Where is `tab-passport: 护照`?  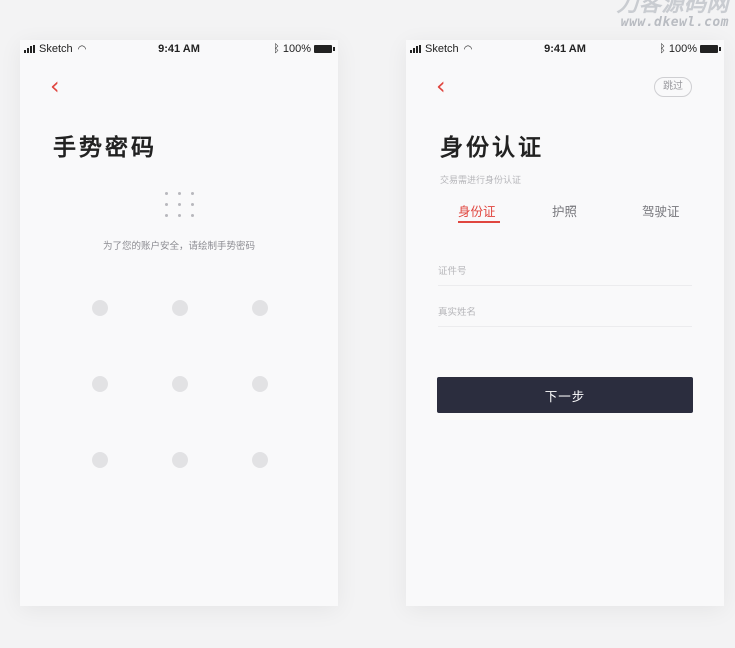 tab-passport: 护照 is located at coordinates (564, 210).